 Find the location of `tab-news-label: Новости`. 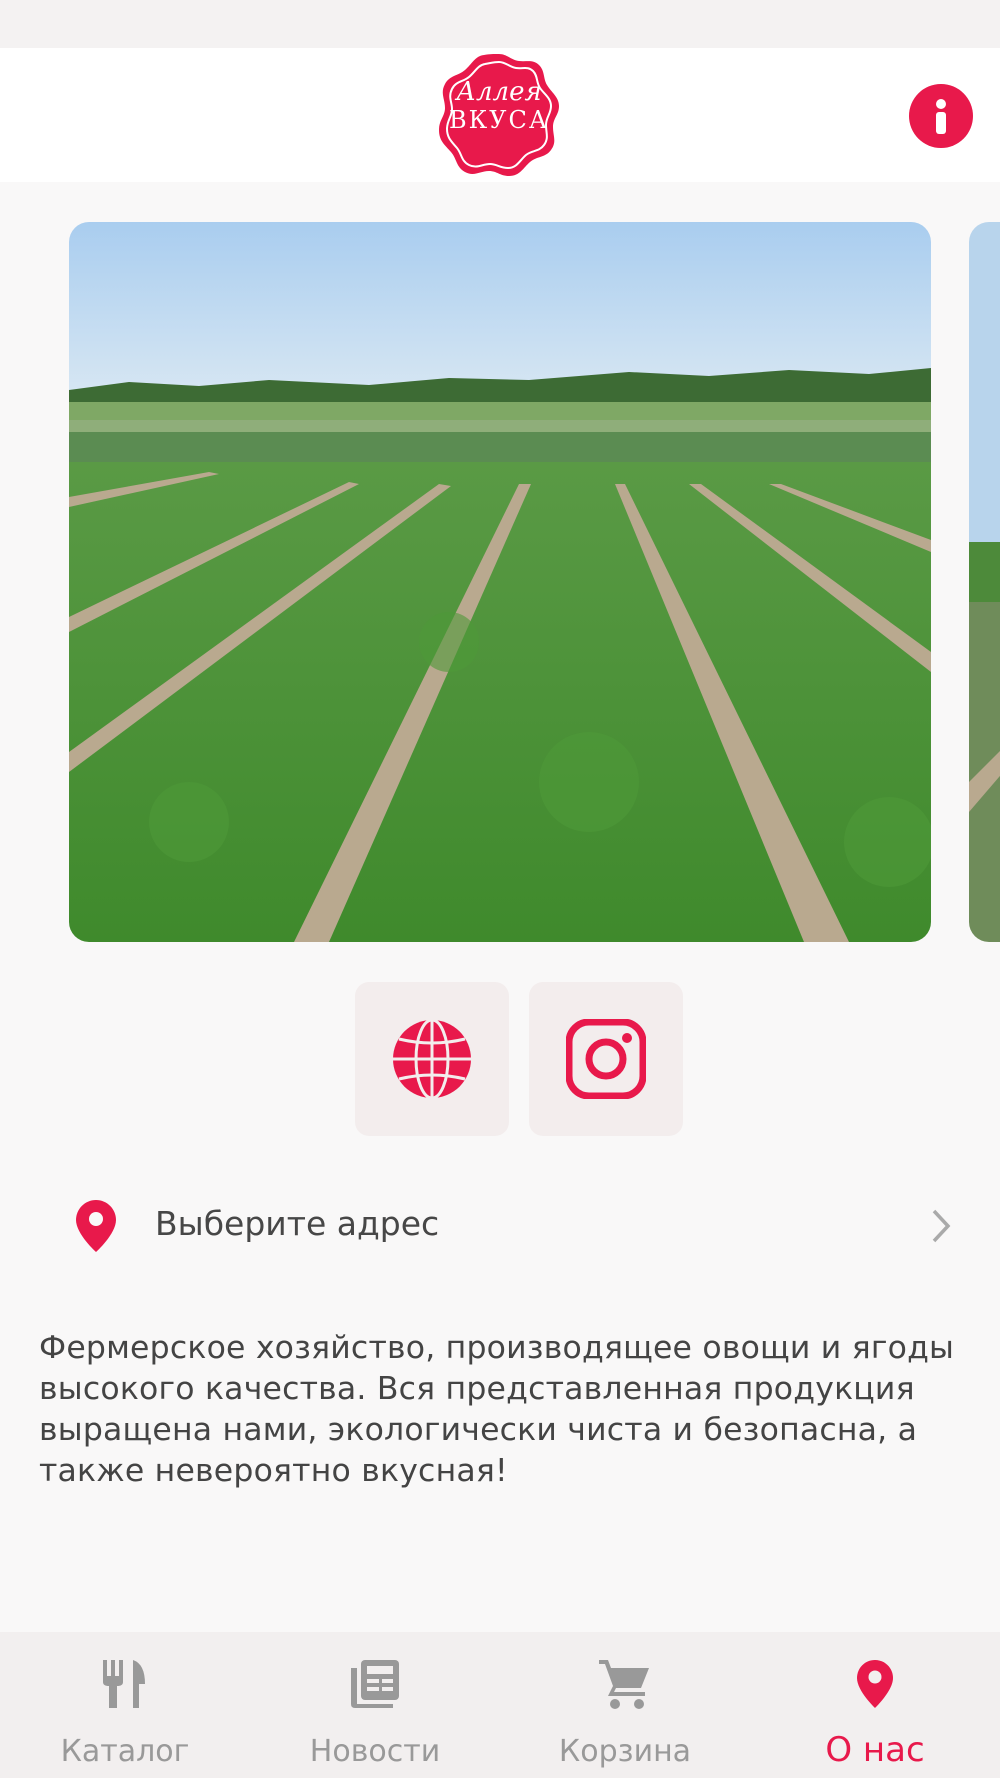

tab-news-label: Новости is located at coordinates (375, 1751).